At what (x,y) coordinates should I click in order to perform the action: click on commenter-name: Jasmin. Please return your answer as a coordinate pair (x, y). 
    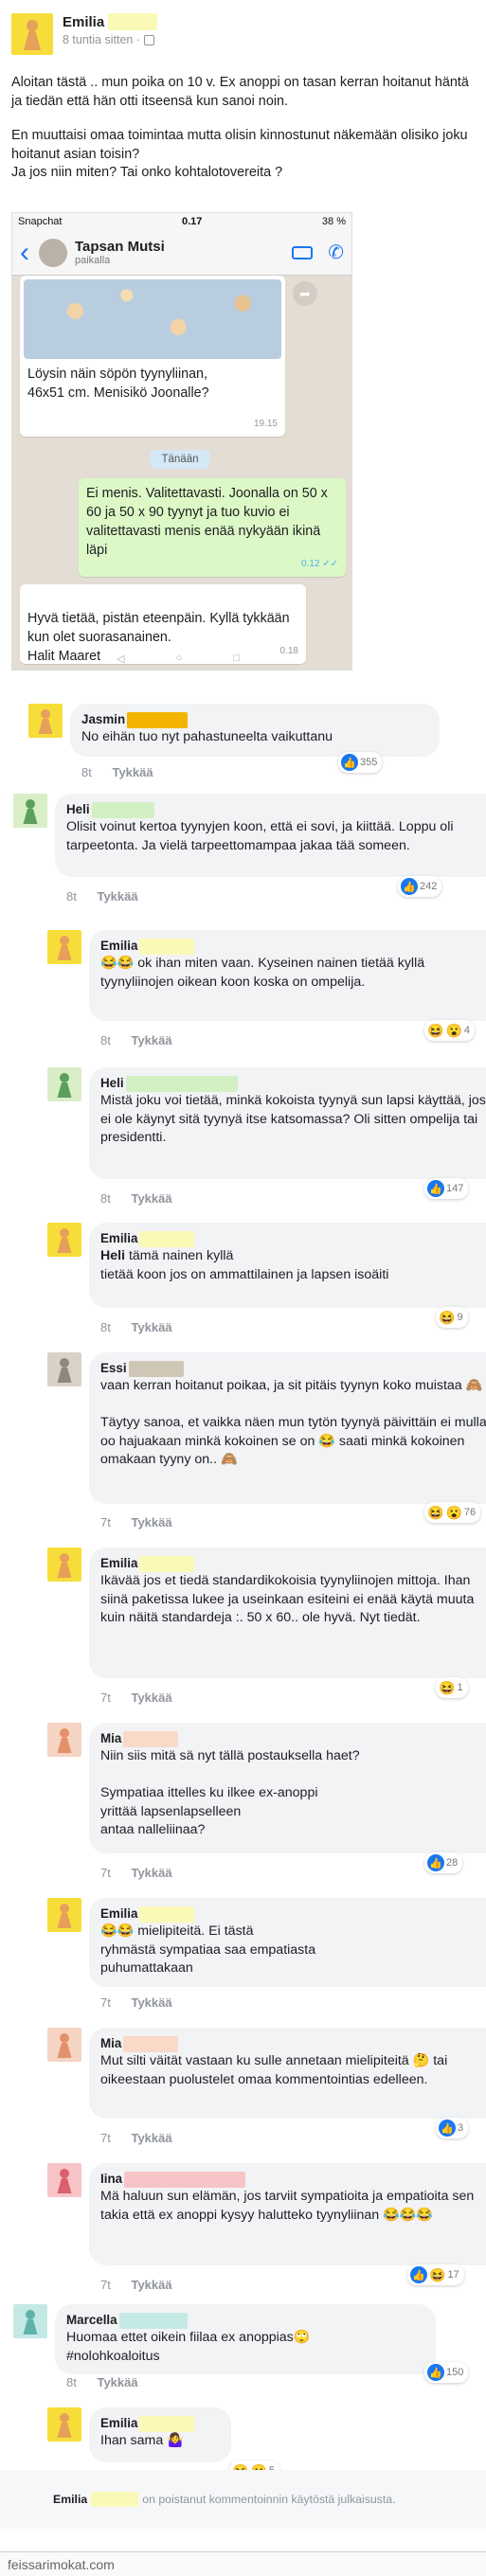
    Looking at the image, I should click on (103, 719).